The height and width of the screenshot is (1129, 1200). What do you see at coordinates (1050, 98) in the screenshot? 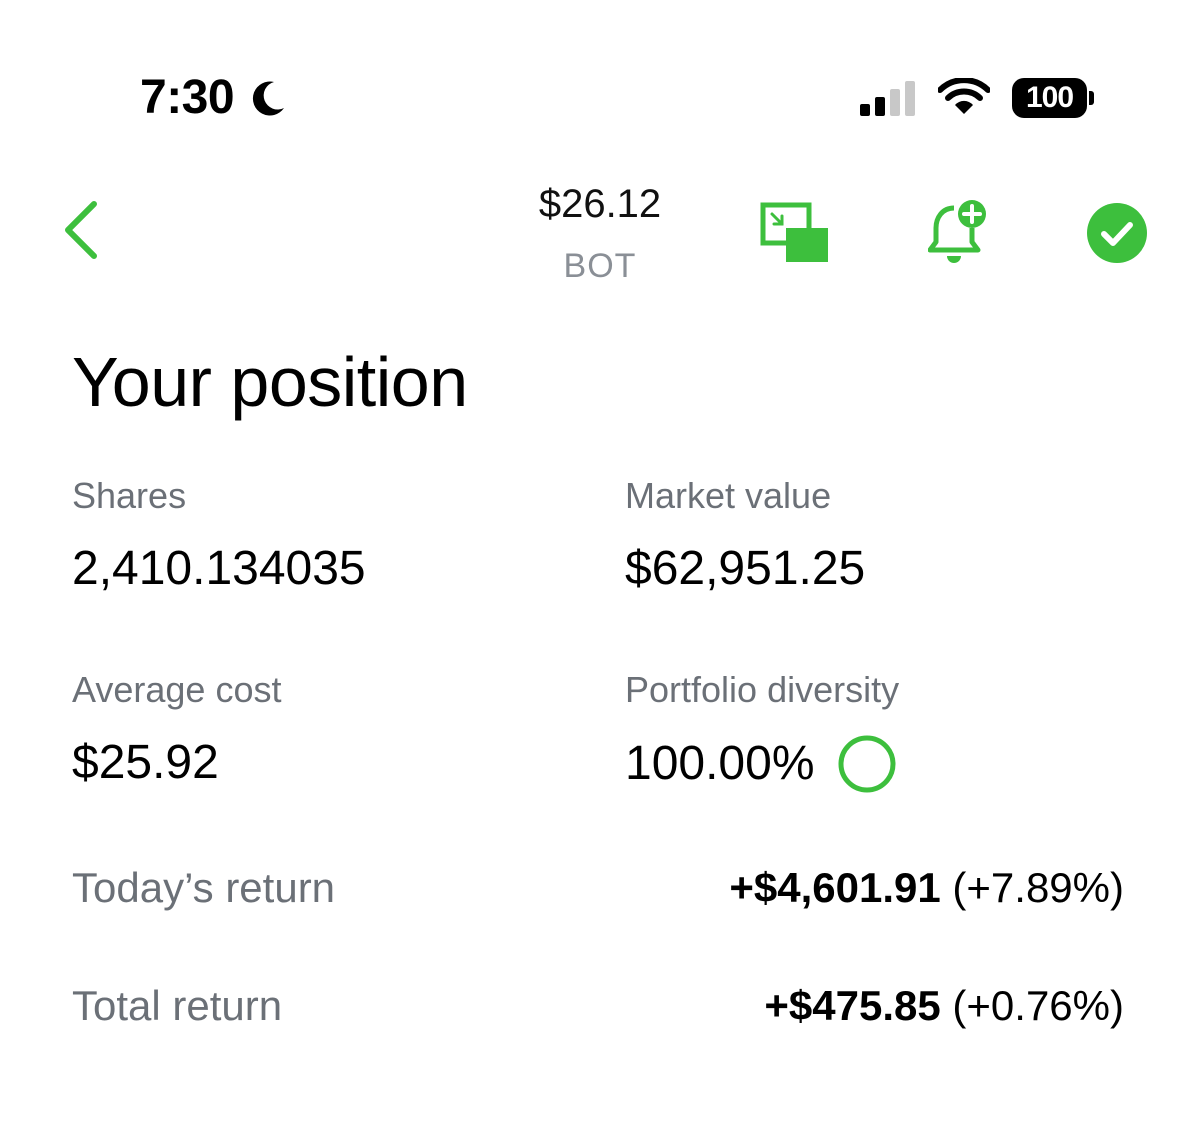
I see `battery-level: 100` at bounding box center [1050, 98].